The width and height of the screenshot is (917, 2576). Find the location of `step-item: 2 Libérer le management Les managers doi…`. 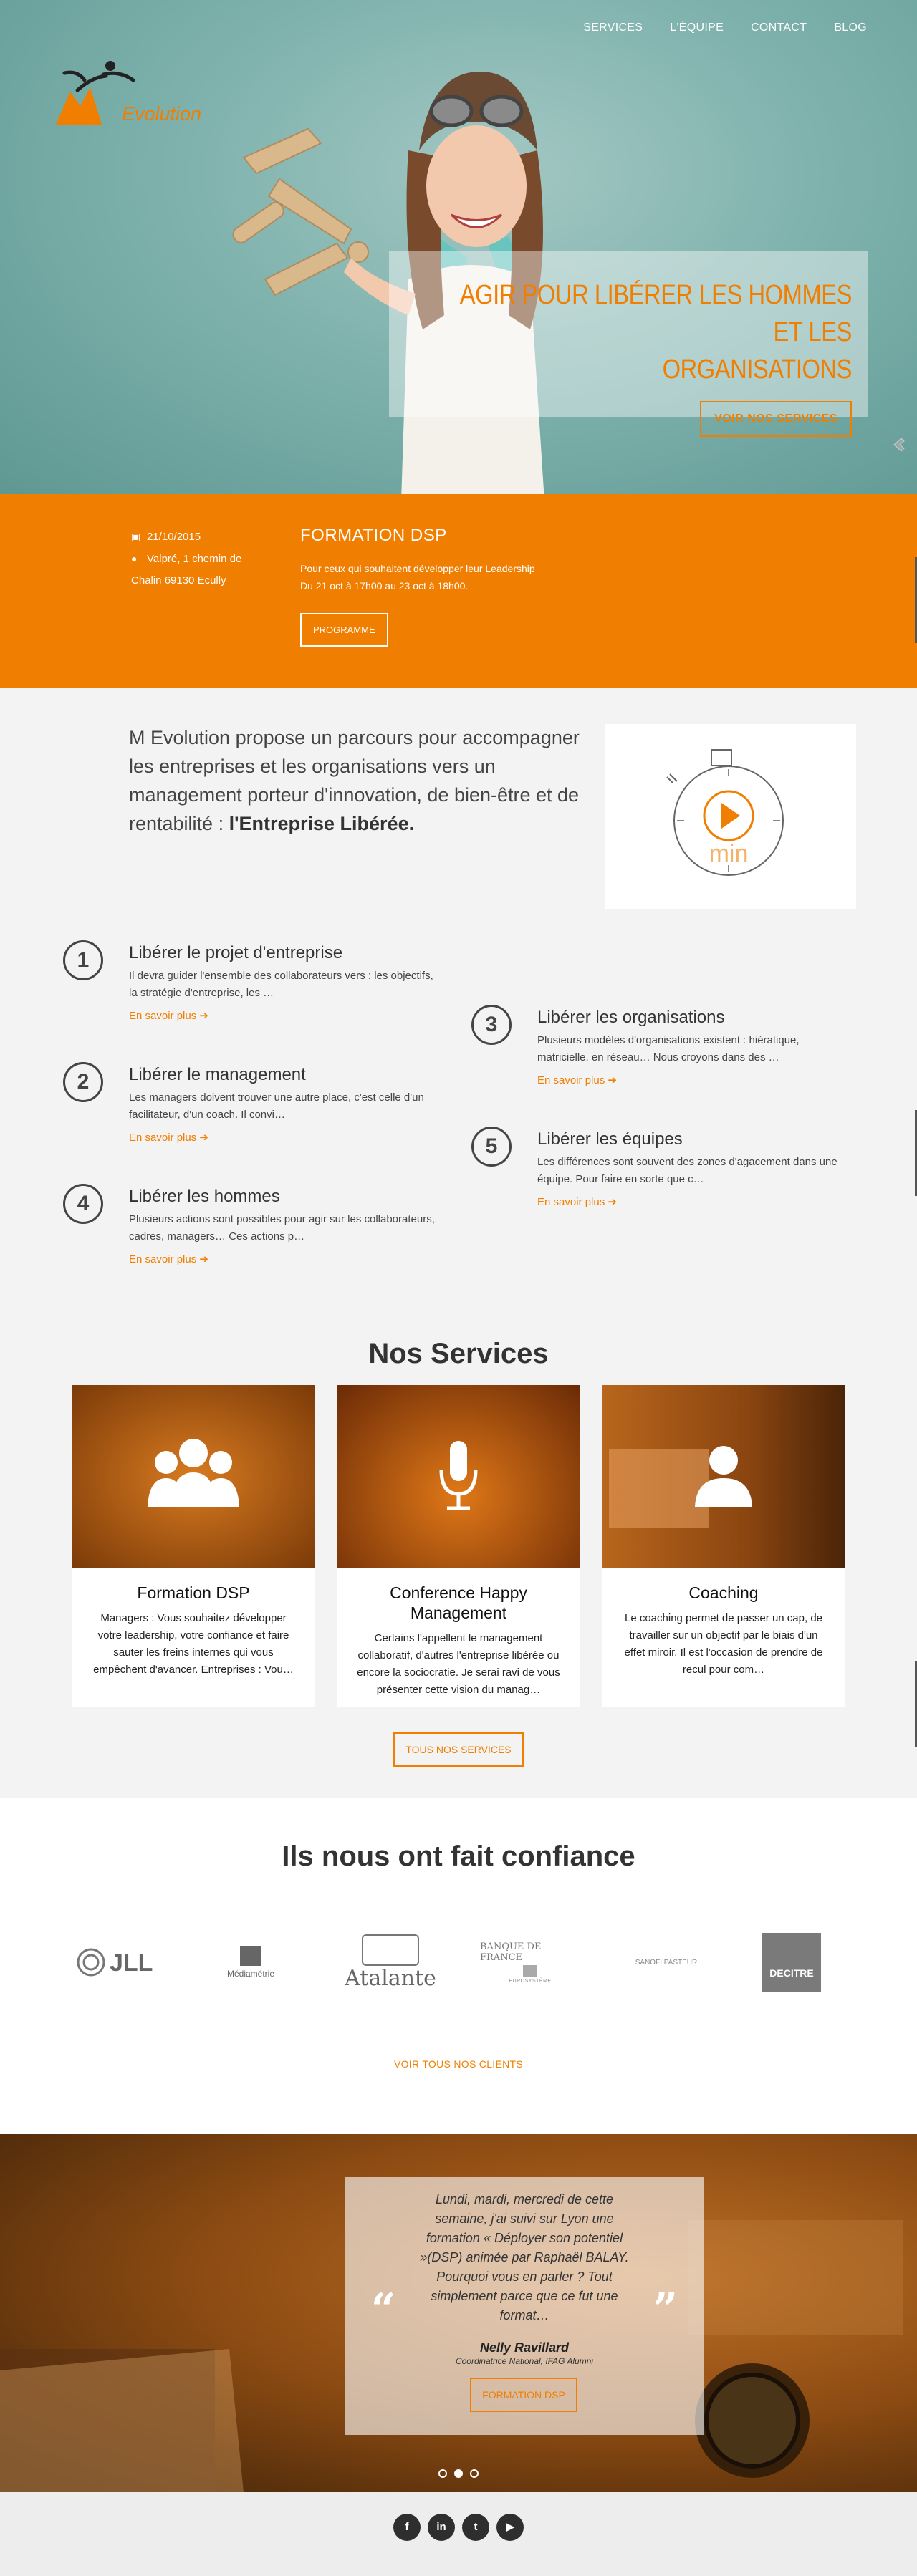

step-item: 2 Libérer le management Les managers doi… is located at coordinates (256, 1103).